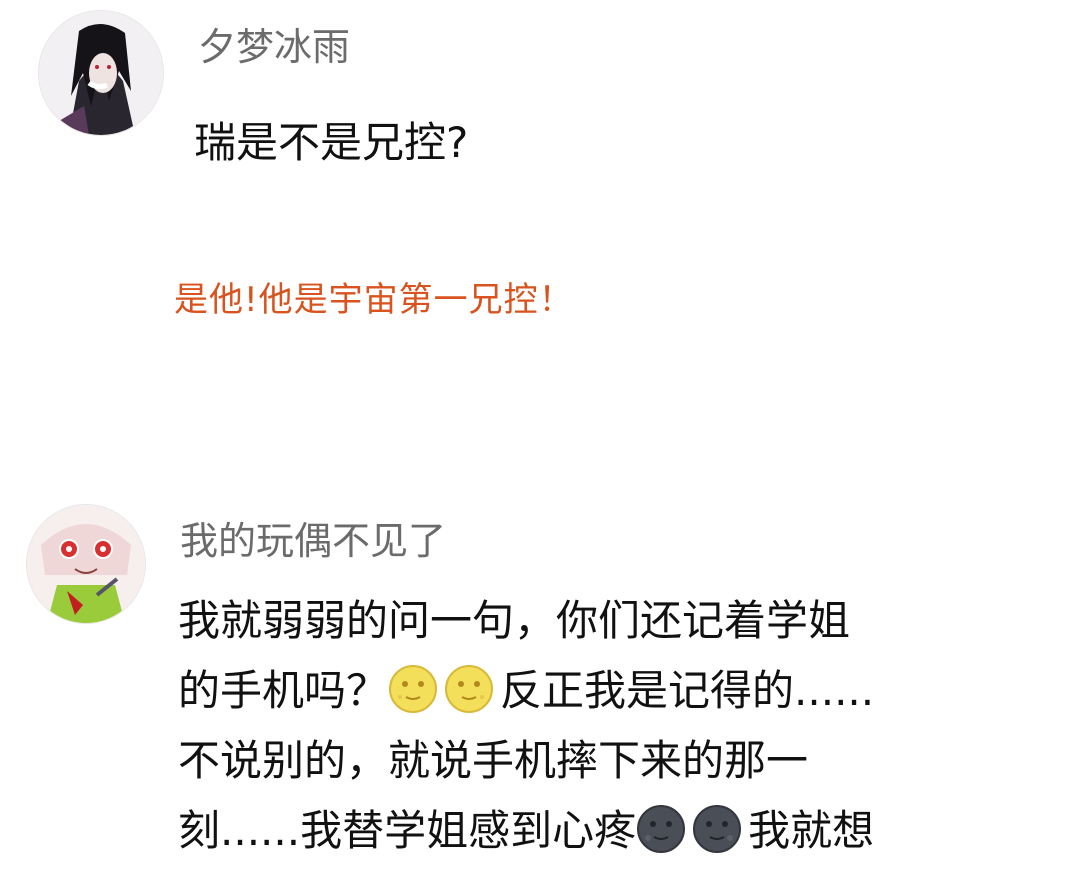  What do you see at coordinates (313, 537) in the screenshot?
I see `comment-username: 我的玩偶不见了` at bounding box center [313, 537].